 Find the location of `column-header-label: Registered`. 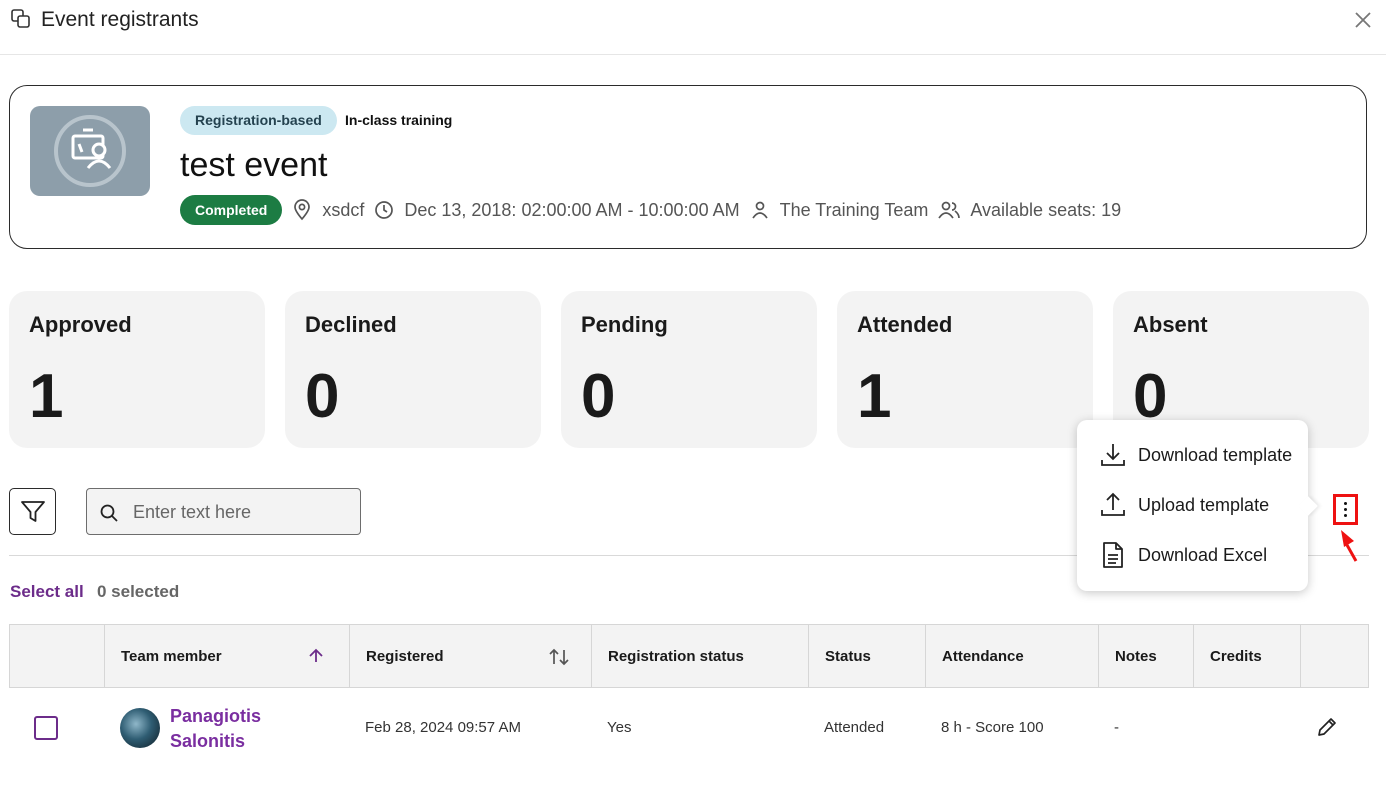

column-header-label: Registered is located at coordinates (405, 656).